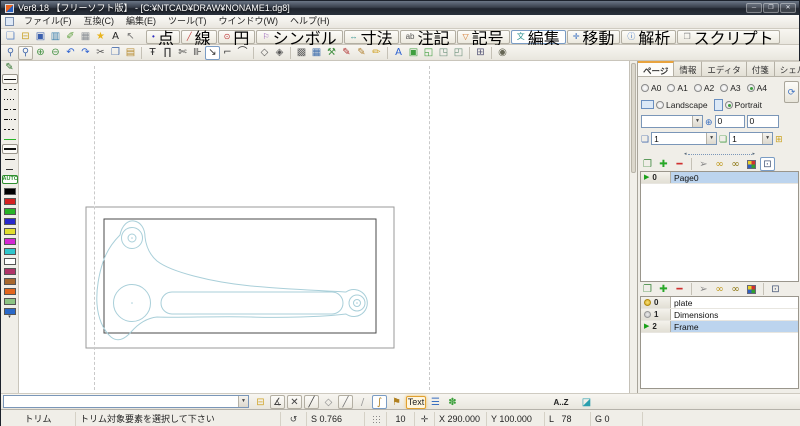 The width and height of the screenshot is (800, 426). I want to click on find-page-icon: ∞, so click(719, 164).